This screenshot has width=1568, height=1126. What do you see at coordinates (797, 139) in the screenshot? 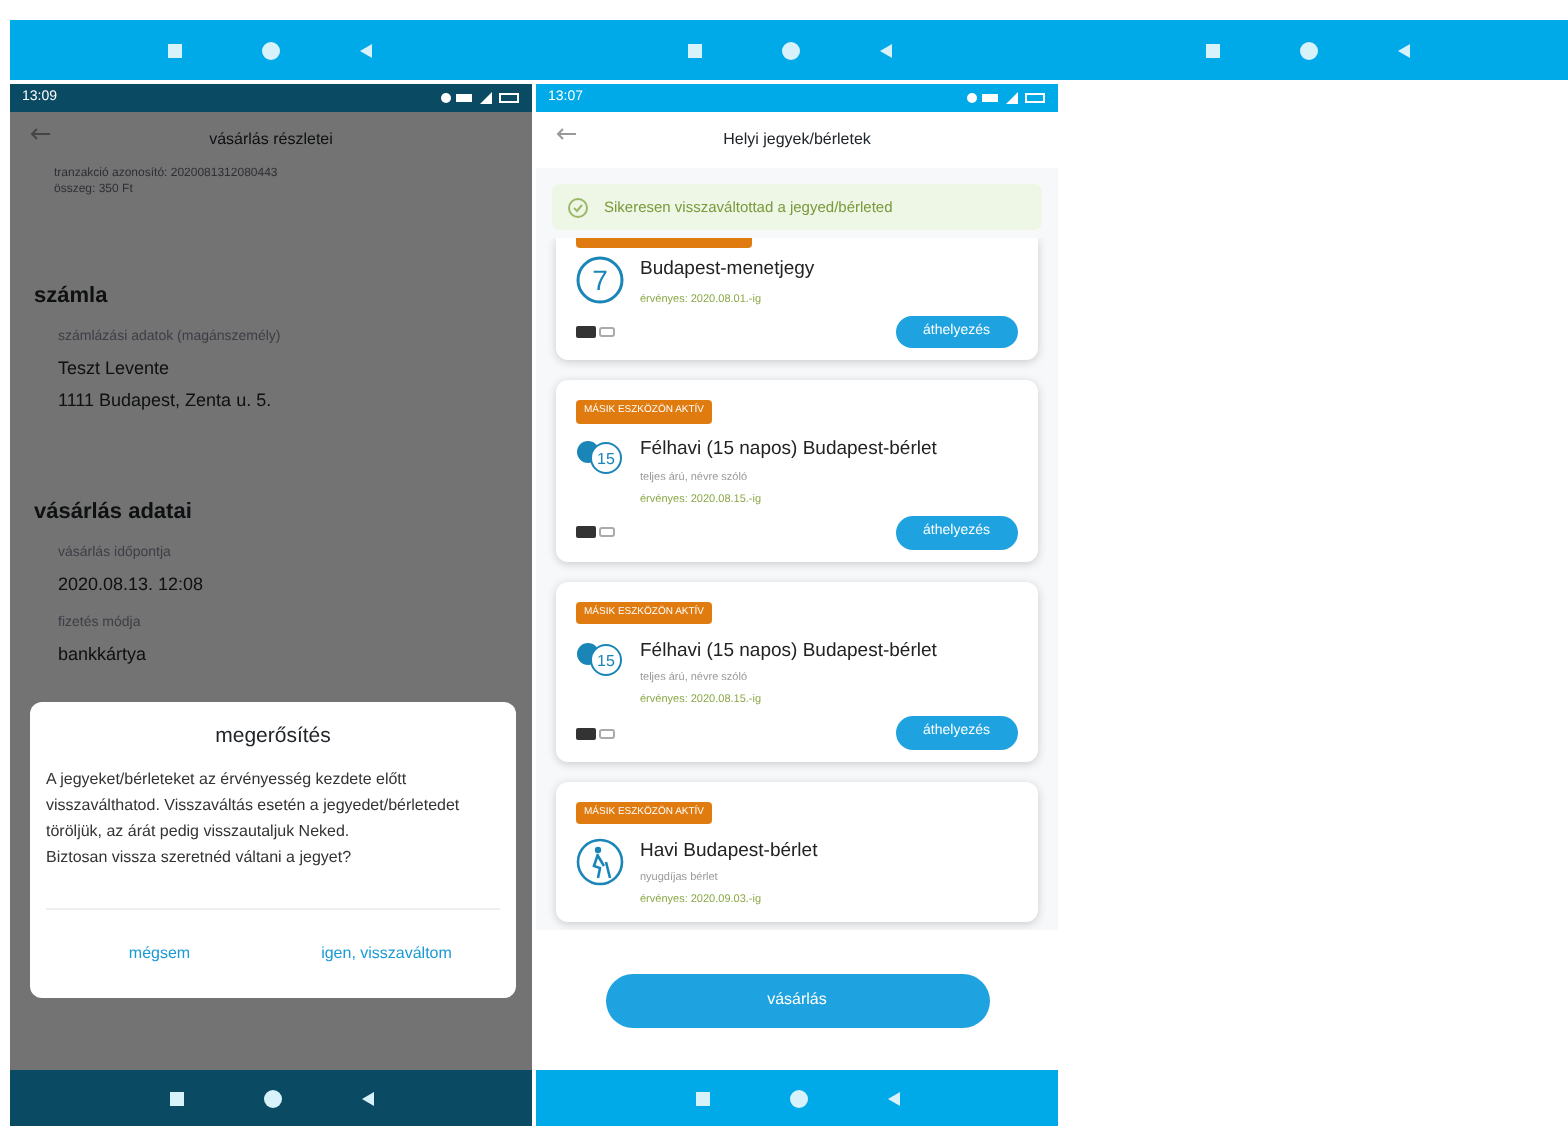
I see `screen-title: Helyi jegyek/bérletek` at bounding box center [797, 139].